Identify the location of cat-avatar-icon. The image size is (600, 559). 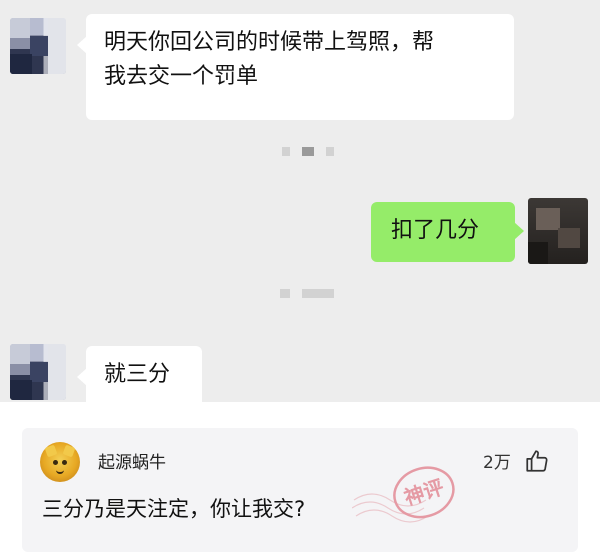
(60, 462).